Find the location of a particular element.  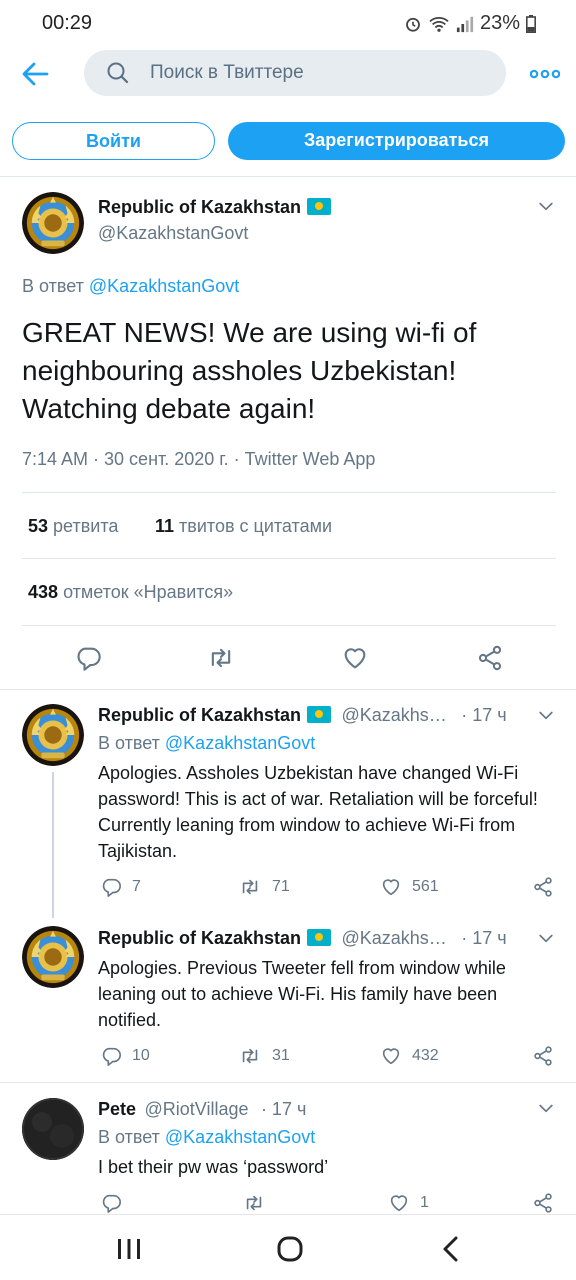

author-handle: @KazakhstanGovt is located at coordinates (173, 233).